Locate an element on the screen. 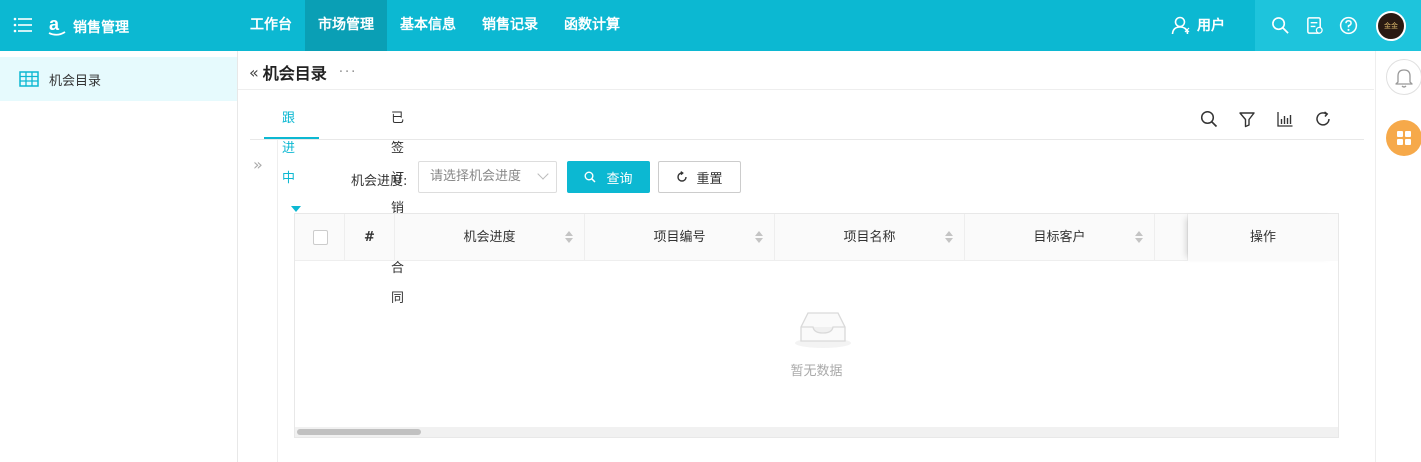  sidebar: 机会目录 is located at coordinates (119, 256).